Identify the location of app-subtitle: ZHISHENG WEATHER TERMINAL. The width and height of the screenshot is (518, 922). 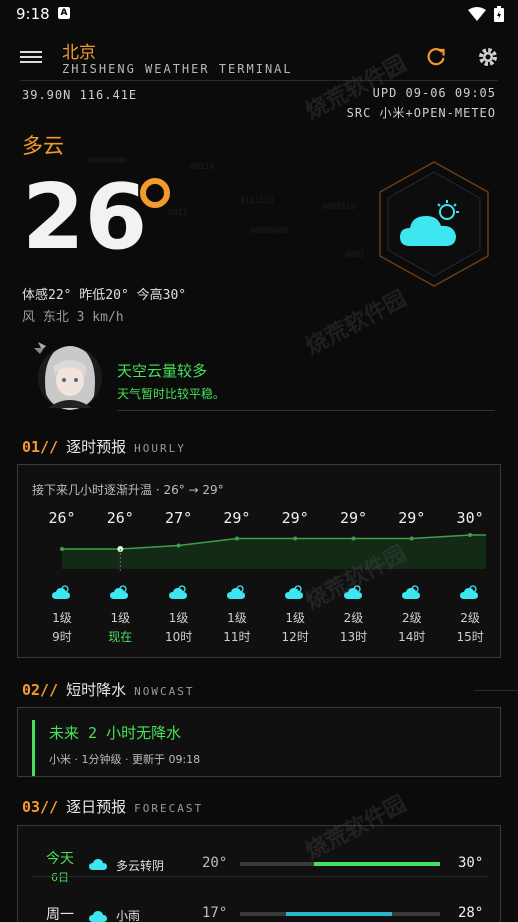
(177, 69).